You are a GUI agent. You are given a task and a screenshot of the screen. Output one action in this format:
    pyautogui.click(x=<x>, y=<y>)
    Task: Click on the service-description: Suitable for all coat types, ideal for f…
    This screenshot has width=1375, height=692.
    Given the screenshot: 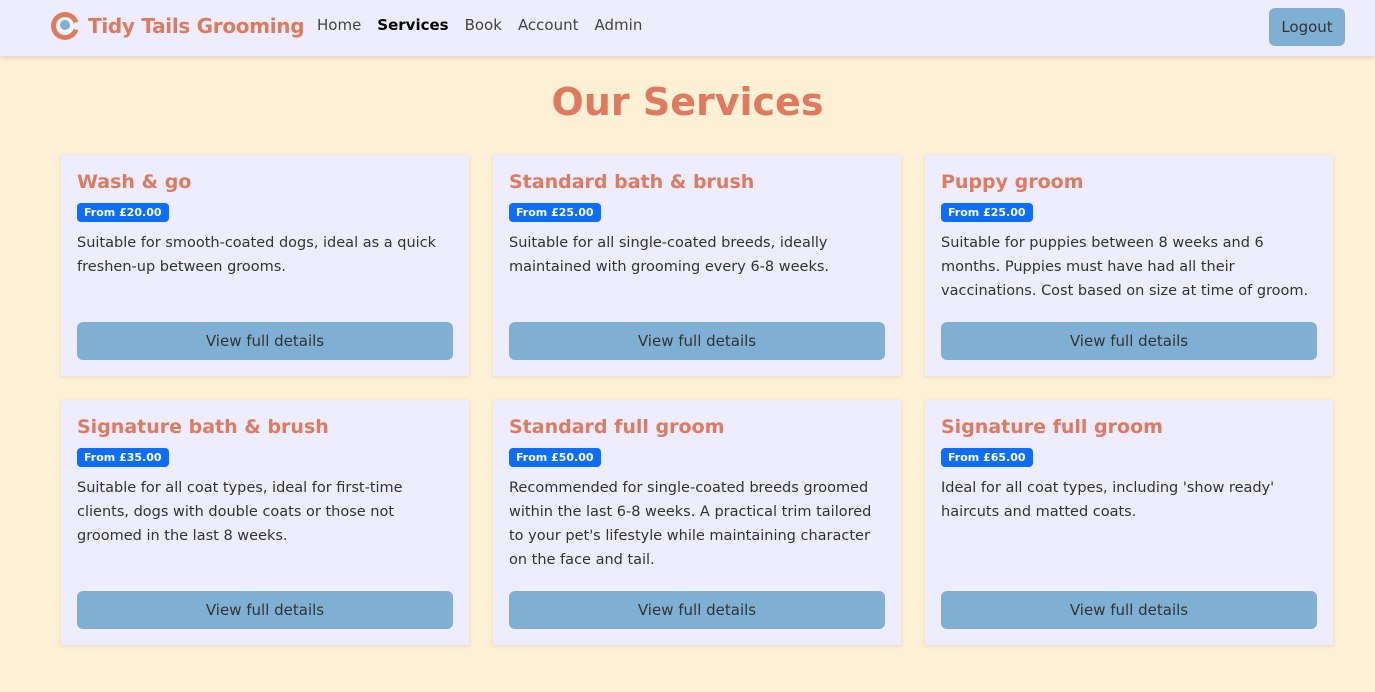 What is the action you would take?
    pyautogui.click(x=240, y=512)
    